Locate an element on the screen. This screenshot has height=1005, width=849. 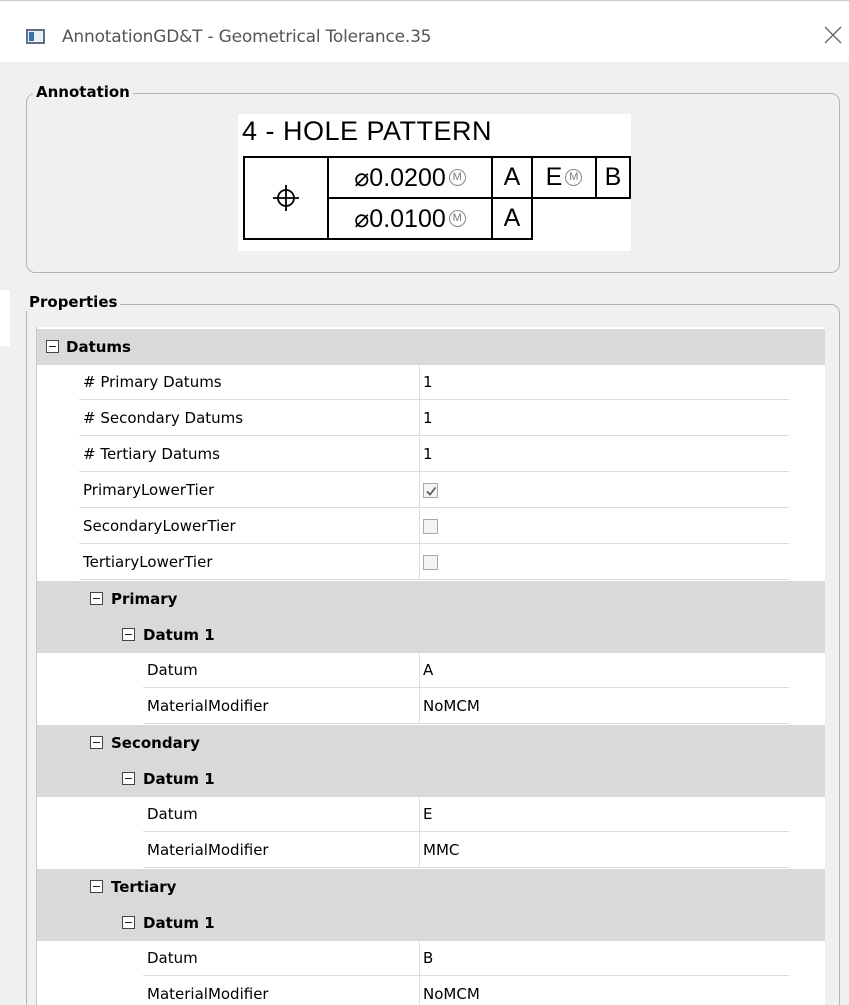
category-row-primary: Primary is located at coordinates (431, 599).